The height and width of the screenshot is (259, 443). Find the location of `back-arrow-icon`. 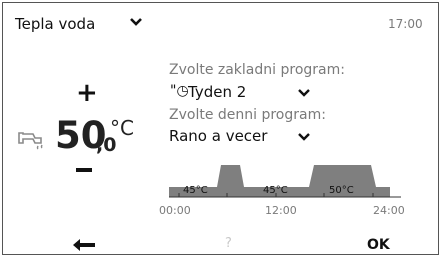

back-arrow-icon is located at coordinates (85, 245).